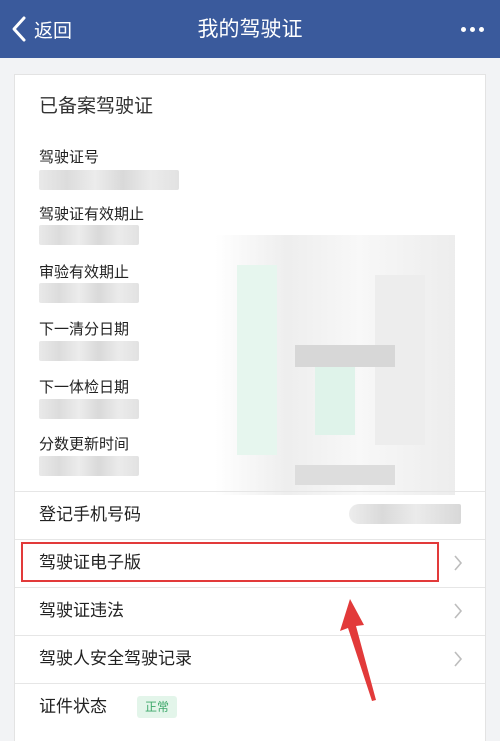 This screenshot has height=741, width=500. What do you see at coordinates (405, 514) in the screenshot?
I see `phone-number-redacted` at bounding box center [405, 514].